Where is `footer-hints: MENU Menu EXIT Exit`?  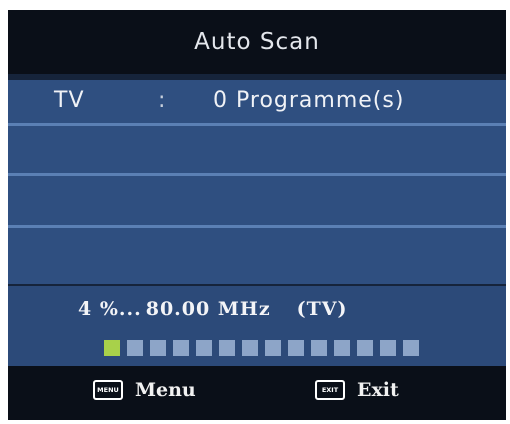
footer-hints: MENU Menu EXIT Exit is located at coordinates (257, 393).